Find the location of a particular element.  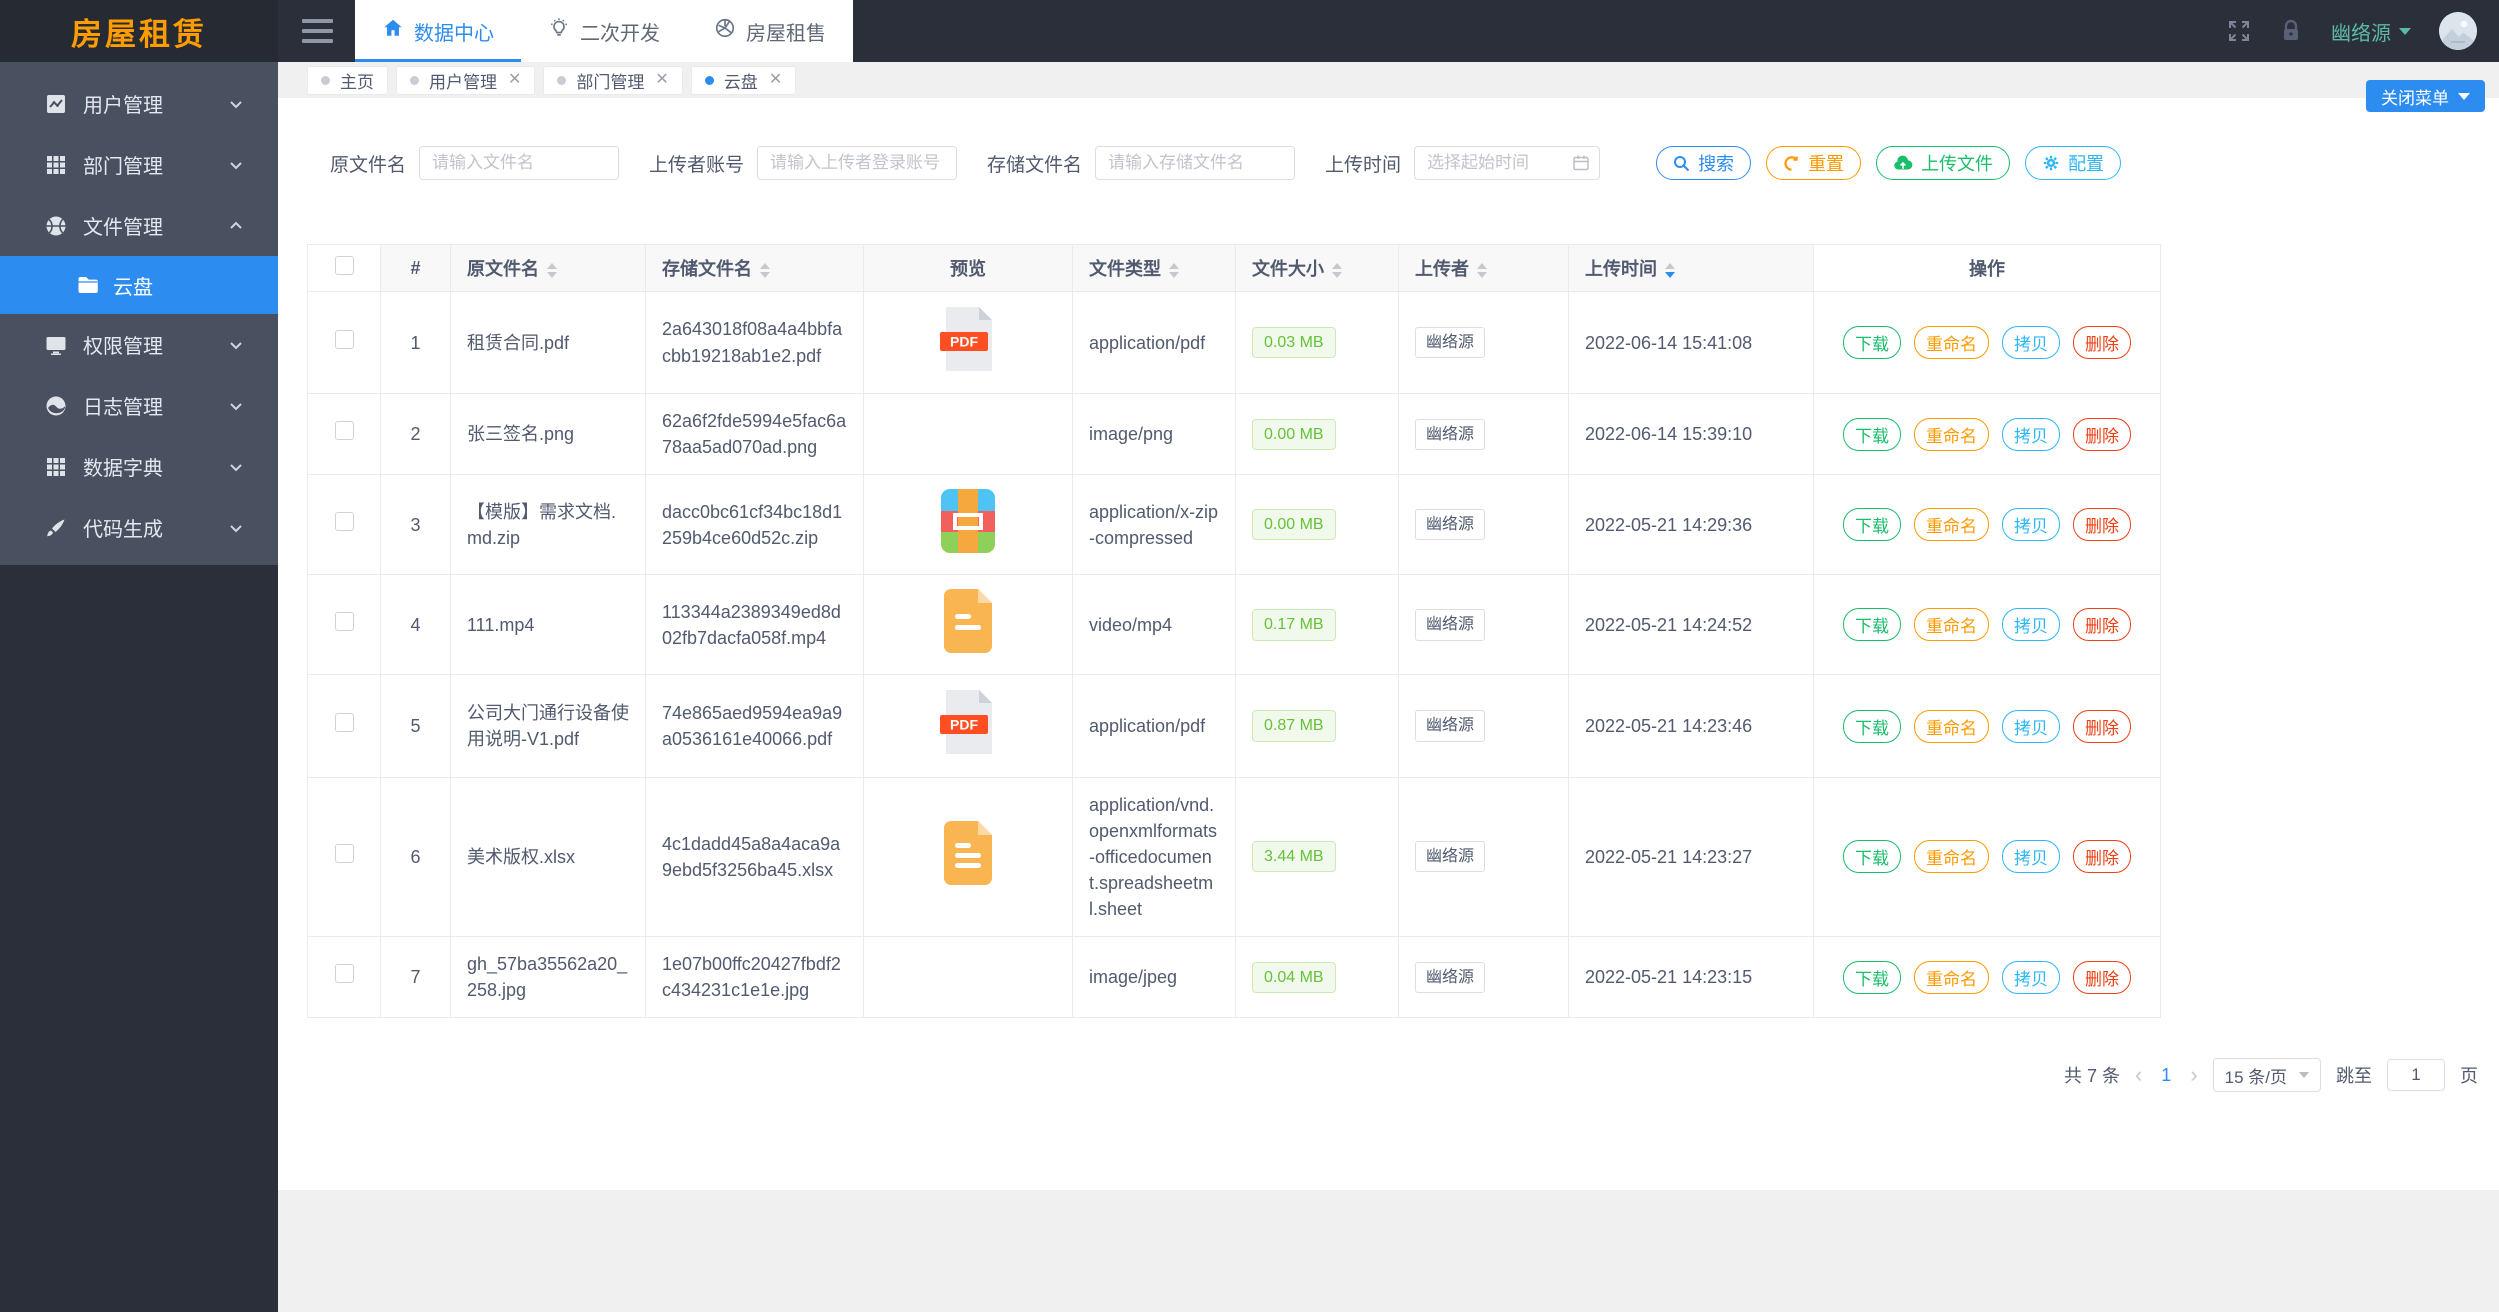

nav-item-label: 数据中心 is located at coordinates (454, 33).